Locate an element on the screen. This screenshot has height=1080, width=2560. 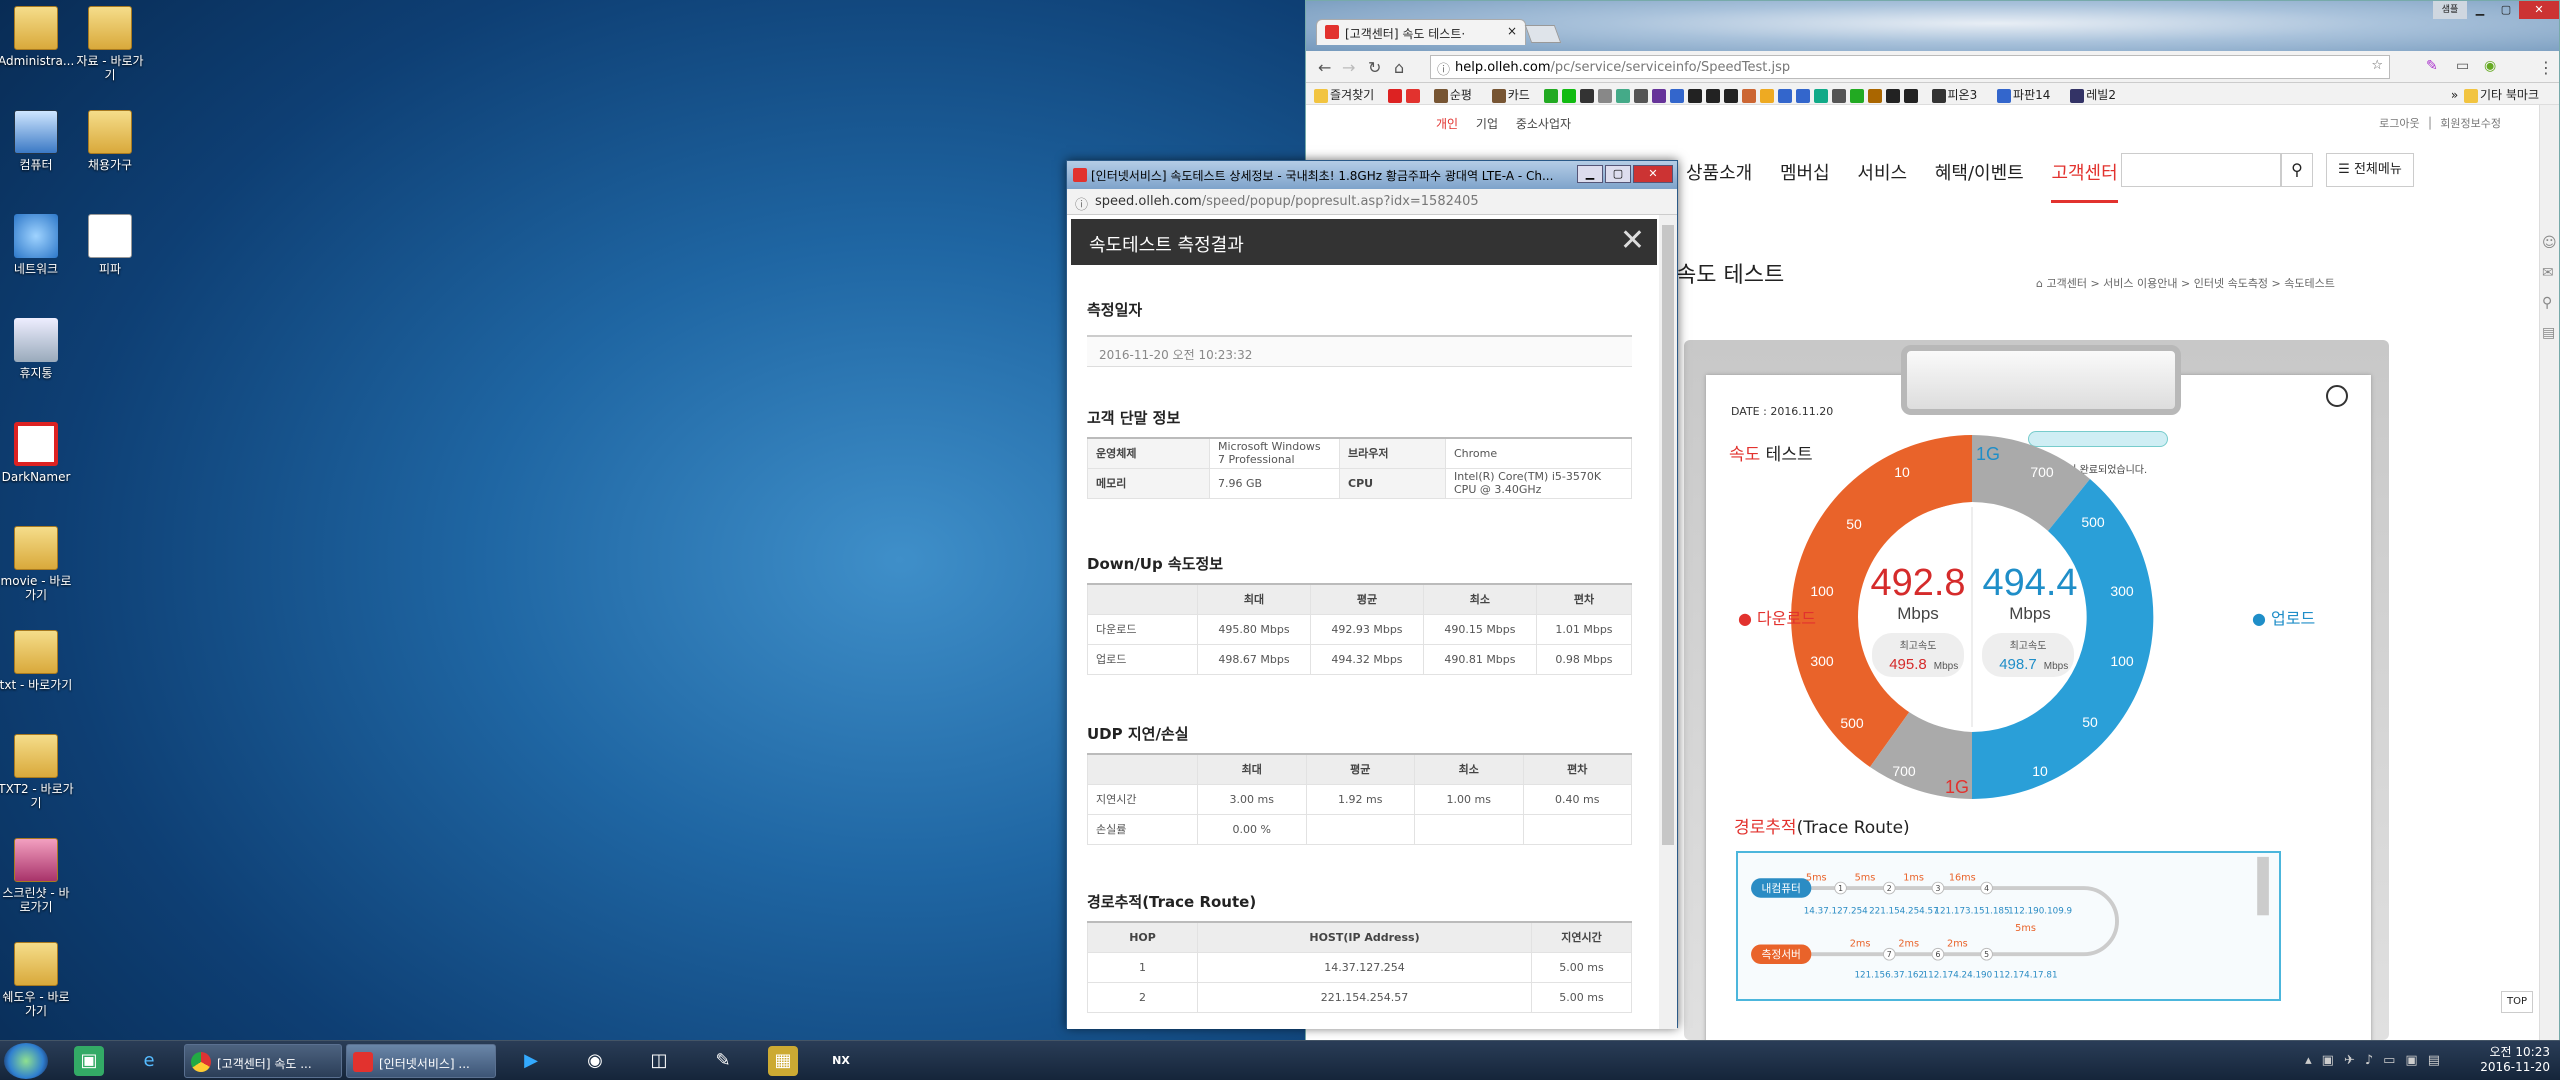
desktop-icon-darknamer: DarkNamer is located at coordinates (37, 453).